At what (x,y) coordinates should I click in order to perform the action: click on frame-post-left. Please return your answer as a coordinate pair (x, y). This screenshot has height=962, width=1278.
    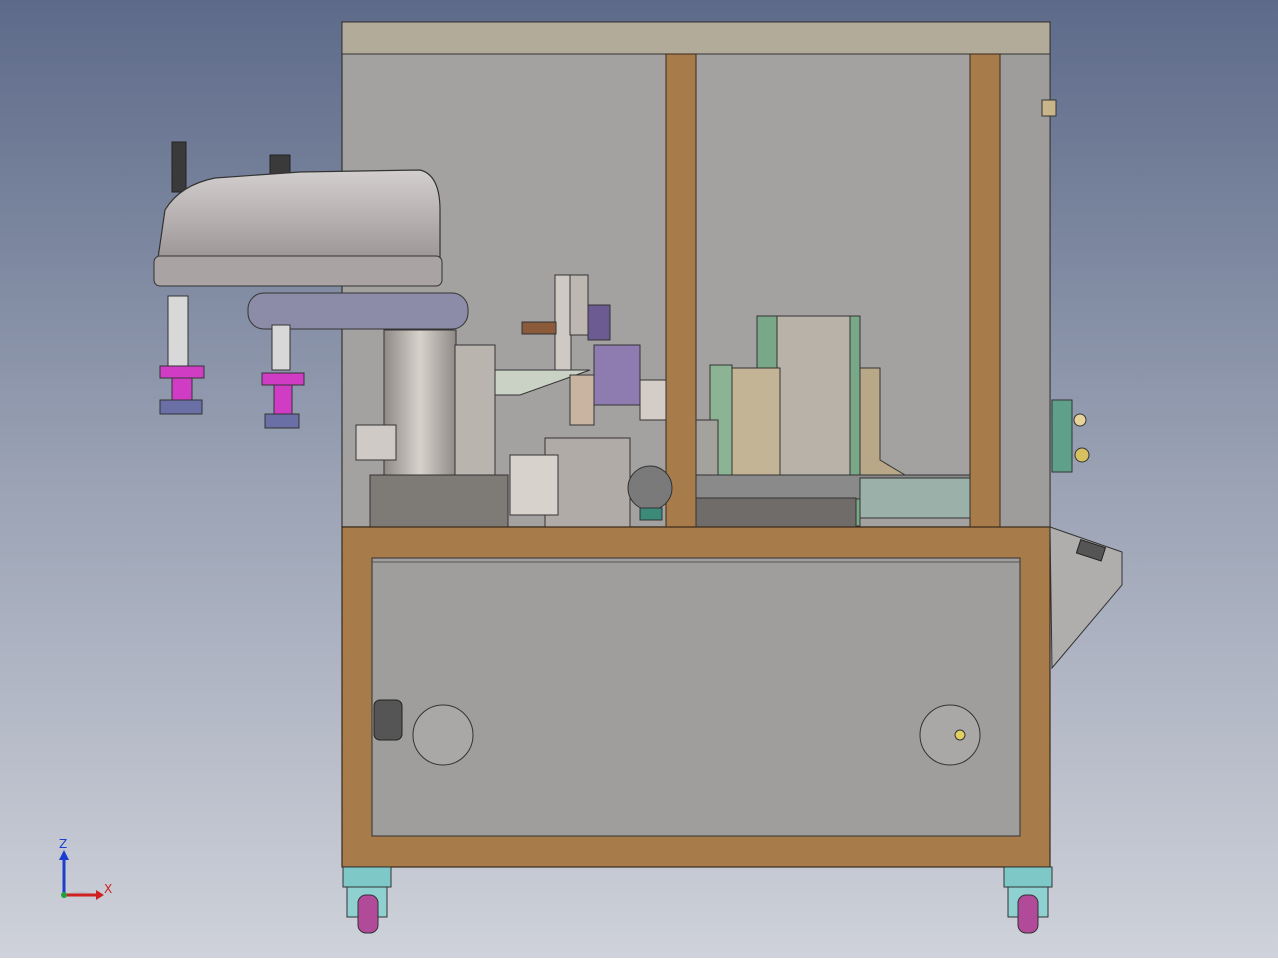
    Looking at the image, I should click on (681, 290).